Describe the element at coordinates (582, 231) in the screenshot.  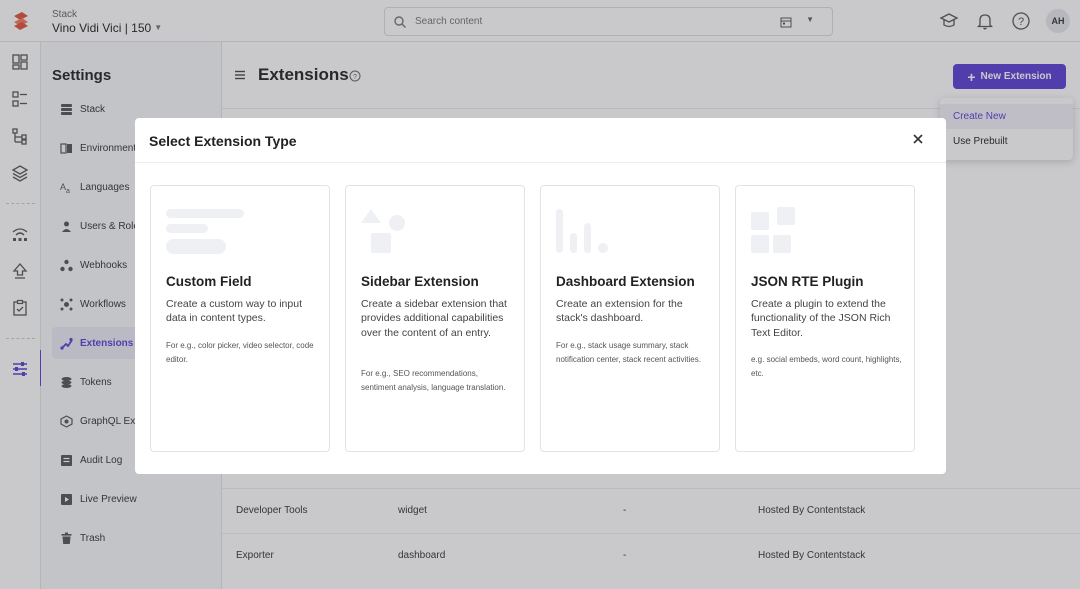
I see `dashboard-extension-illustration-icon` at that location.